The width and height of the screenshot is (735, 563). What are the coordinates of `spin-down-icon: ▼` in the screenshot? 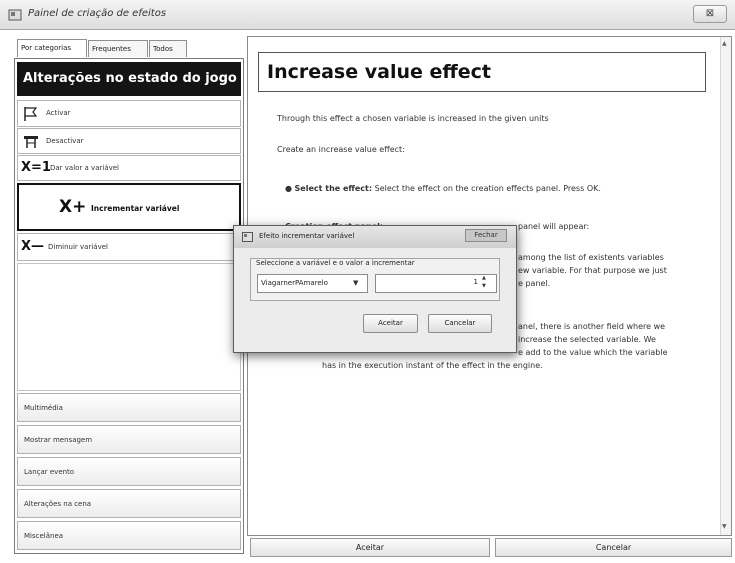 It's located at (484, 286).